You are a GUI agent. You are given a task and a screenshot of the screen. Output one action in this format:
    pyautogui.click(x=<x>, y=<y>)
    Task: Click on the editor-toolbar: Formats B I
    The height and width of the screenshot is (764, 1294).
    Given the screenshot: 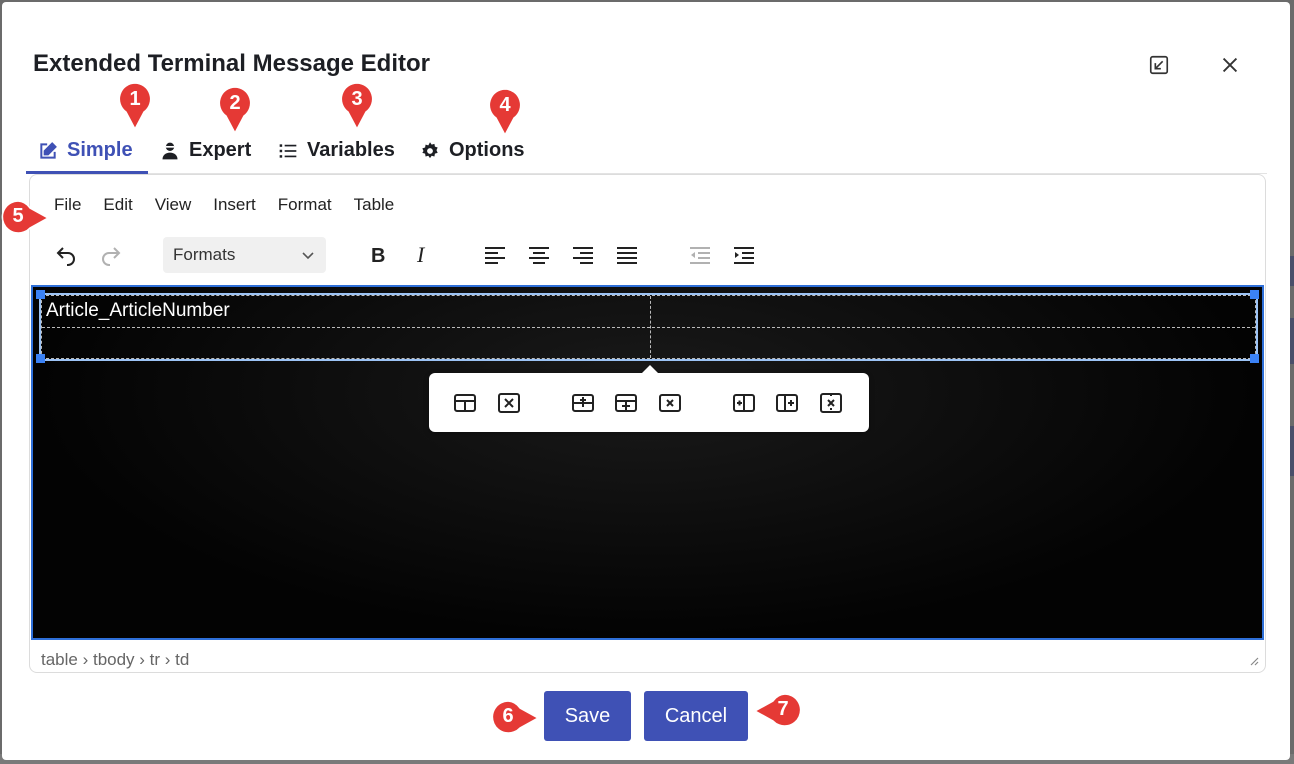 What is the action you would take?
    pyautogui.click(x=647, y=257)
    